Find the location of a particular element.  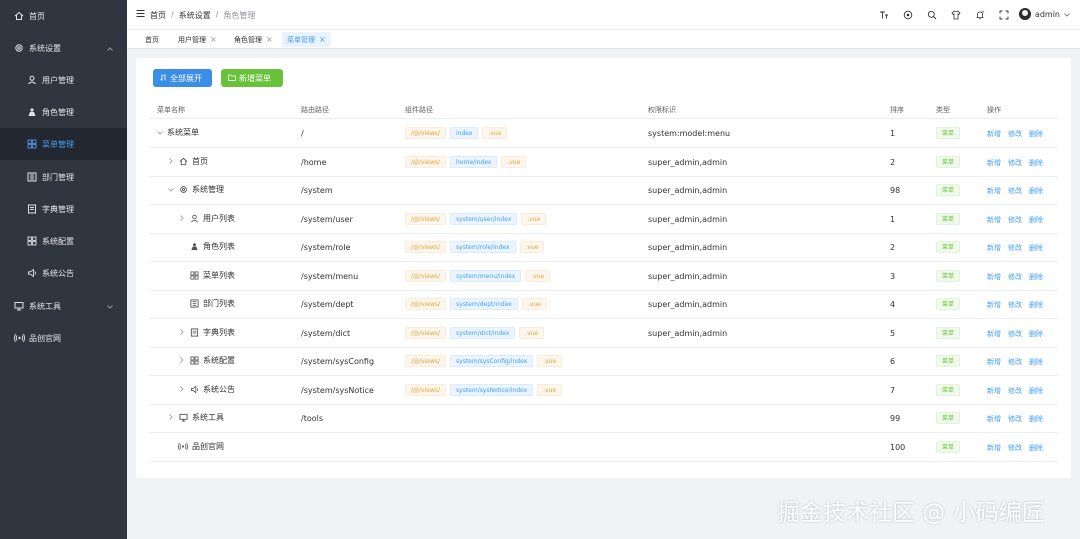

target-icon is located at coordinates (908, 15).